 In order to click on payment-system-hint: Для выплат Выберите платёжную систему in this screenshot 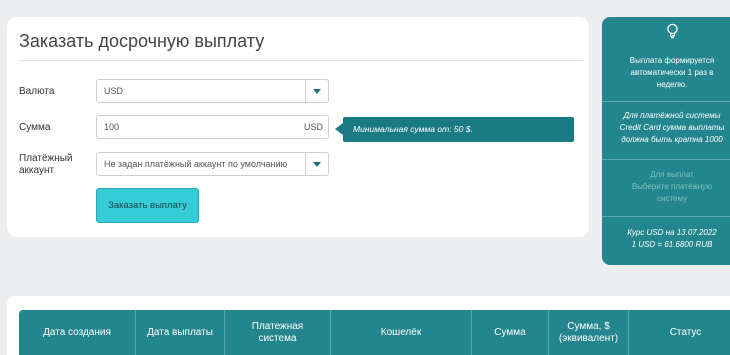, I will do `click(666, 187)`.